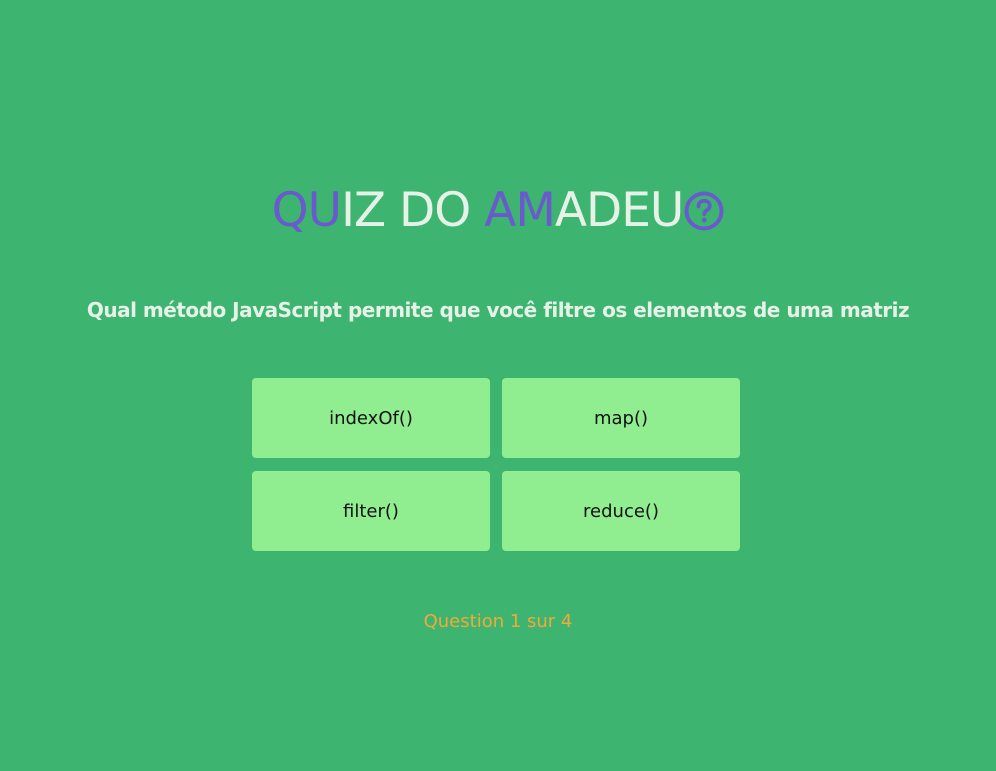 The width and height of the screenshot is (996, 771). I want to click on question-circle-icon, so click(704, 209).